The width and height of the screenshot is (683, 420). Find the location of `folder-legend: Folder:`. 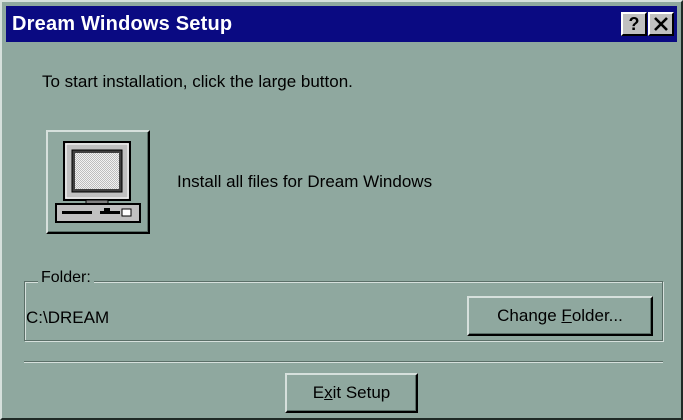

folder-legend: Folder: is located at coordinates (66, 278).